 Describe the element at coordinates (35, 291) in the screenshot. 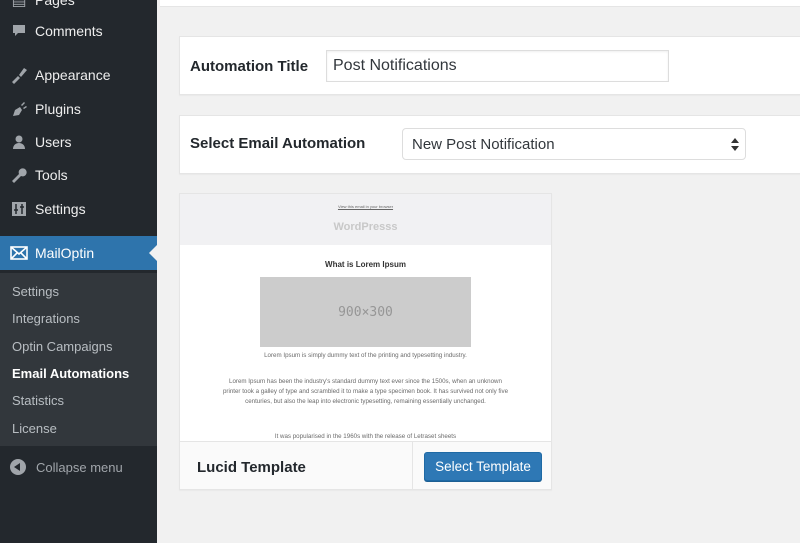

I see `submenu-settings: Settings` at that location.